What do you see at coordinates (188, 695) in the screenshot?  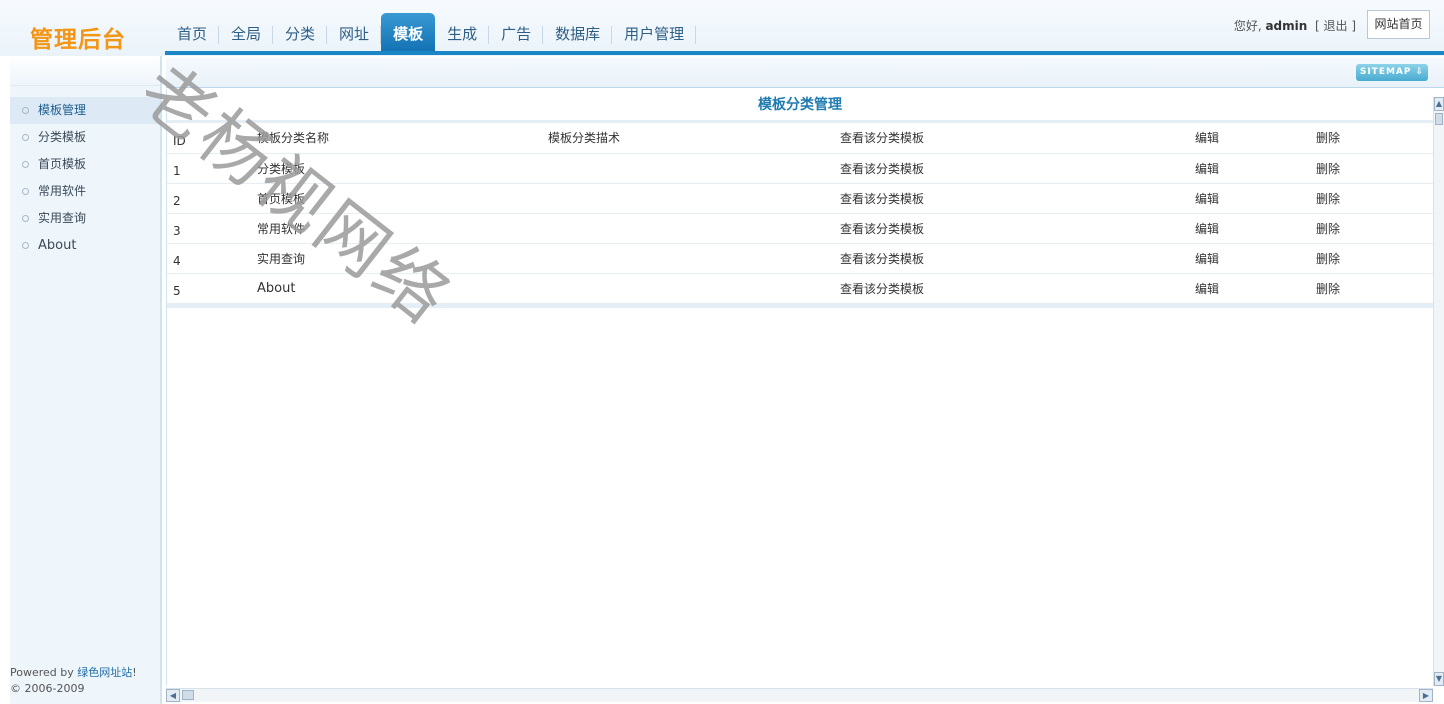 I see `horizontal-scroll-thumb` at bounding box center [188, 695].